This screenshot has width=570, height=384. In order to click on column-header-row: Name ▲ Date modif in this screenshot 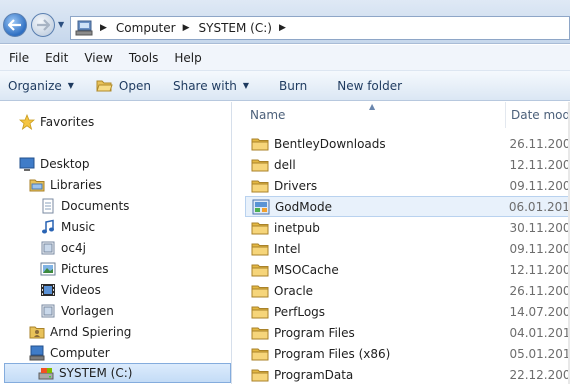, I will do `click(401, 115)`.